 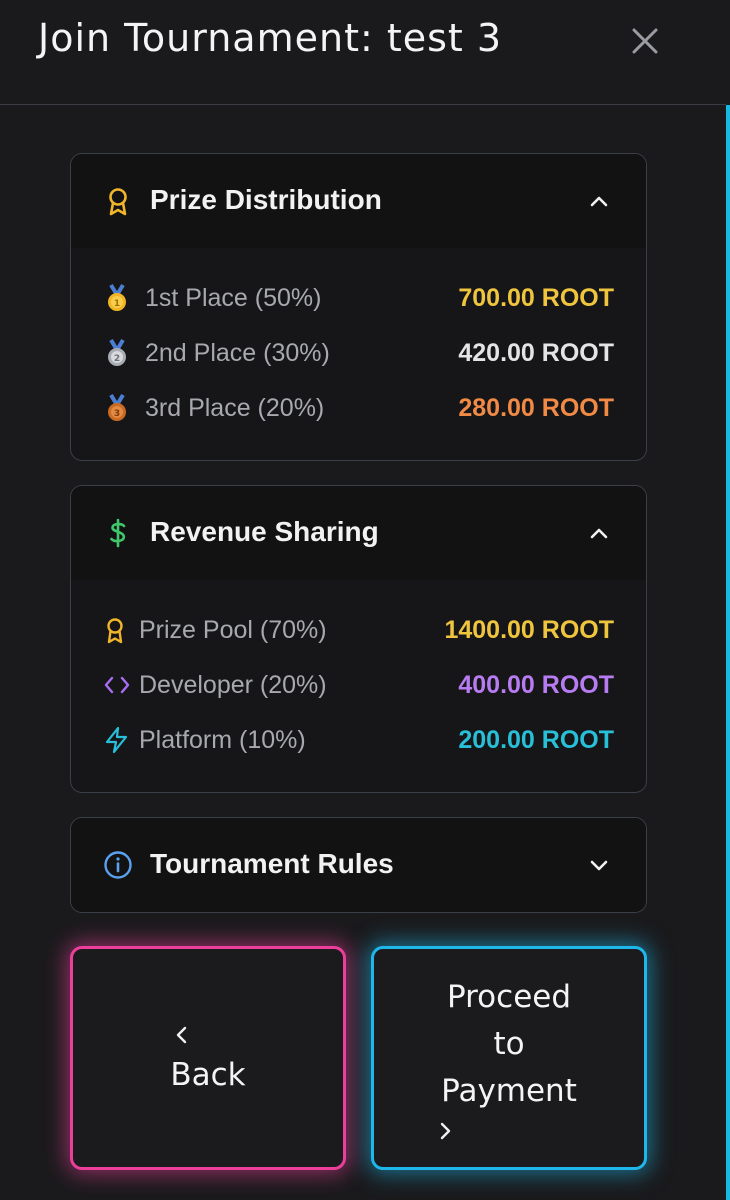 What do you see at coordinates (117, 407) in the screenshot?
I see `bronze-medal-icon: 3` at bounding box center [117, 407].